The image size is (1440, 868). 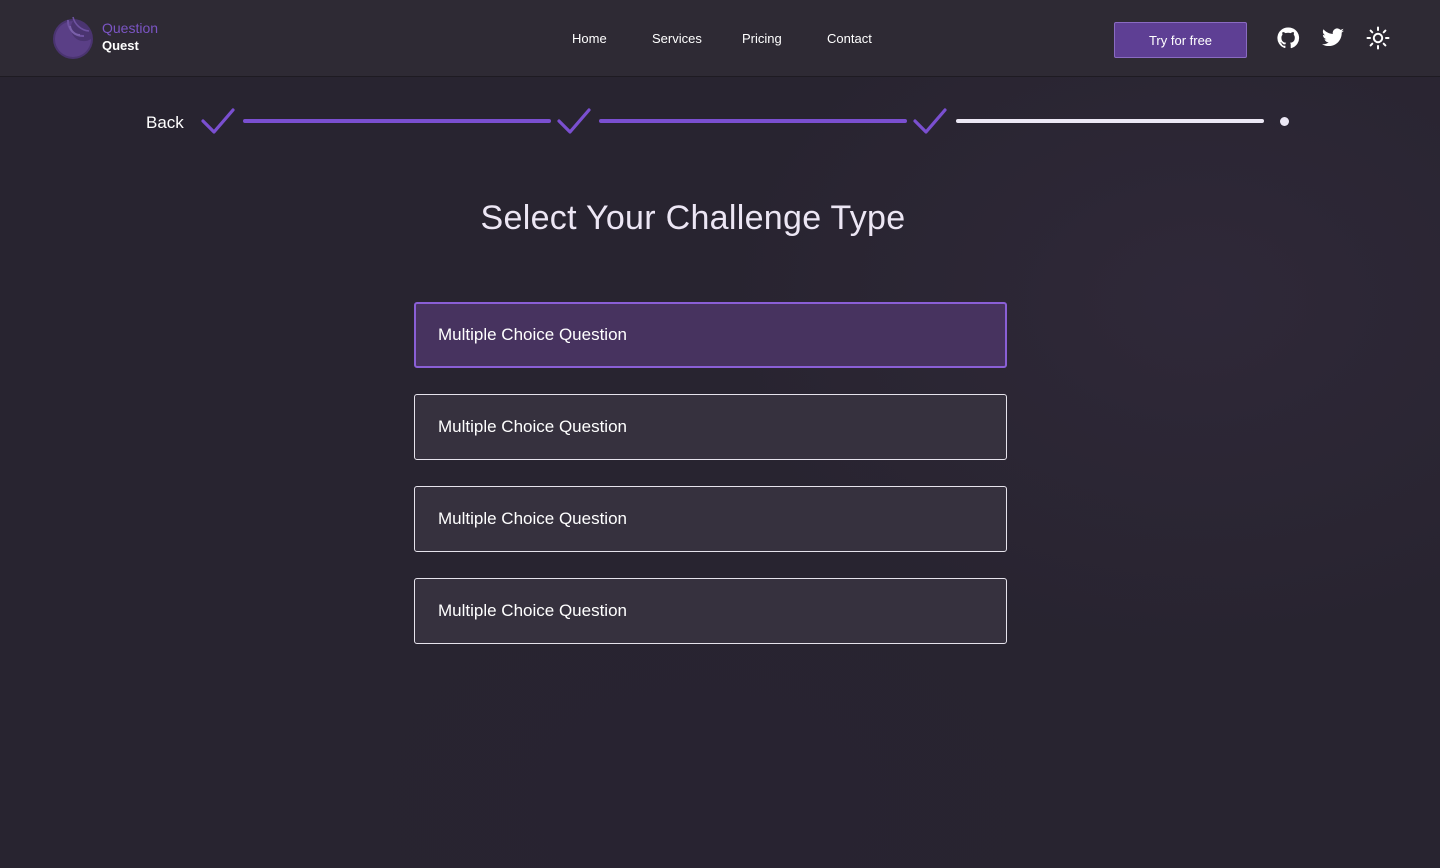 What do you see at coordinates (574, 121) in the screenshot?
I see `step-2-checkmark-icon` at bounding box center [574, 121].